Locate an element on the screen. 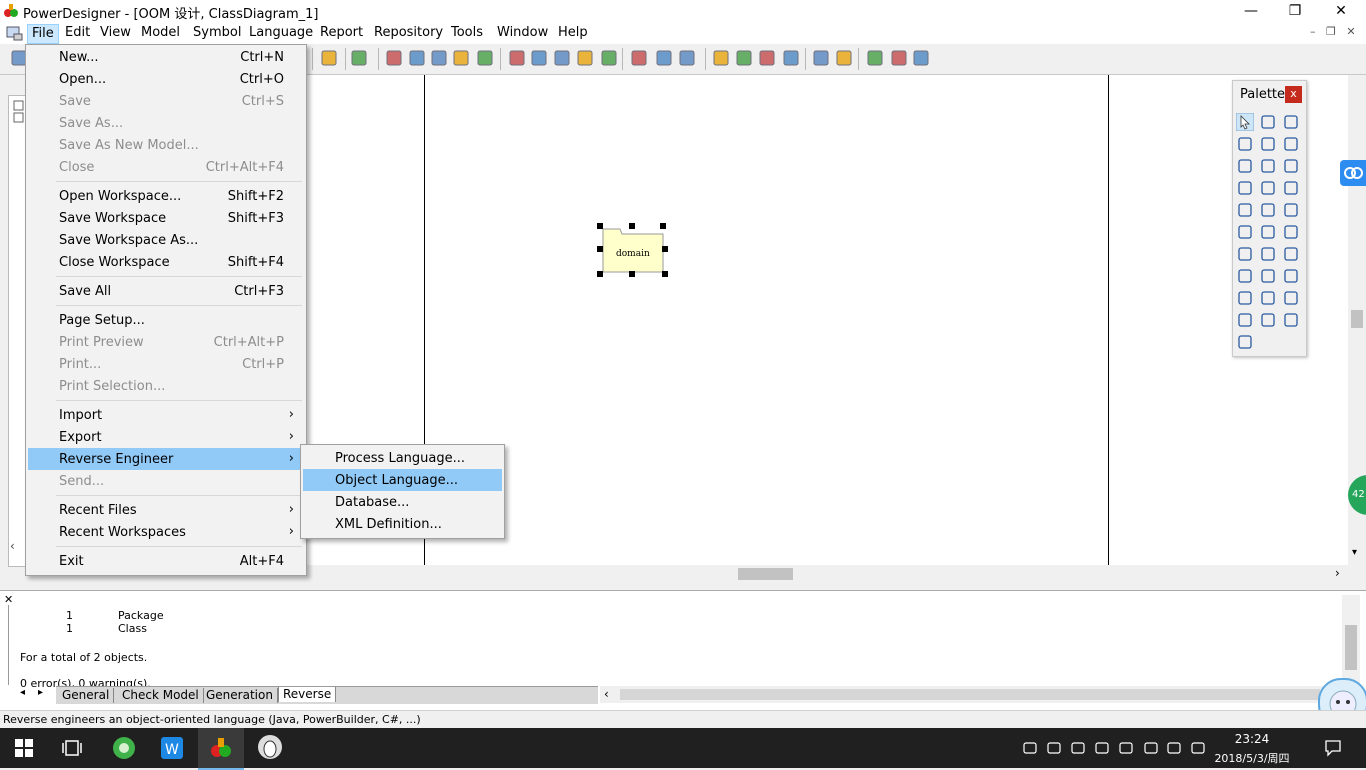 This screenshot has width=1366, height=770. copy-icon is located at coordinates (439, 58).